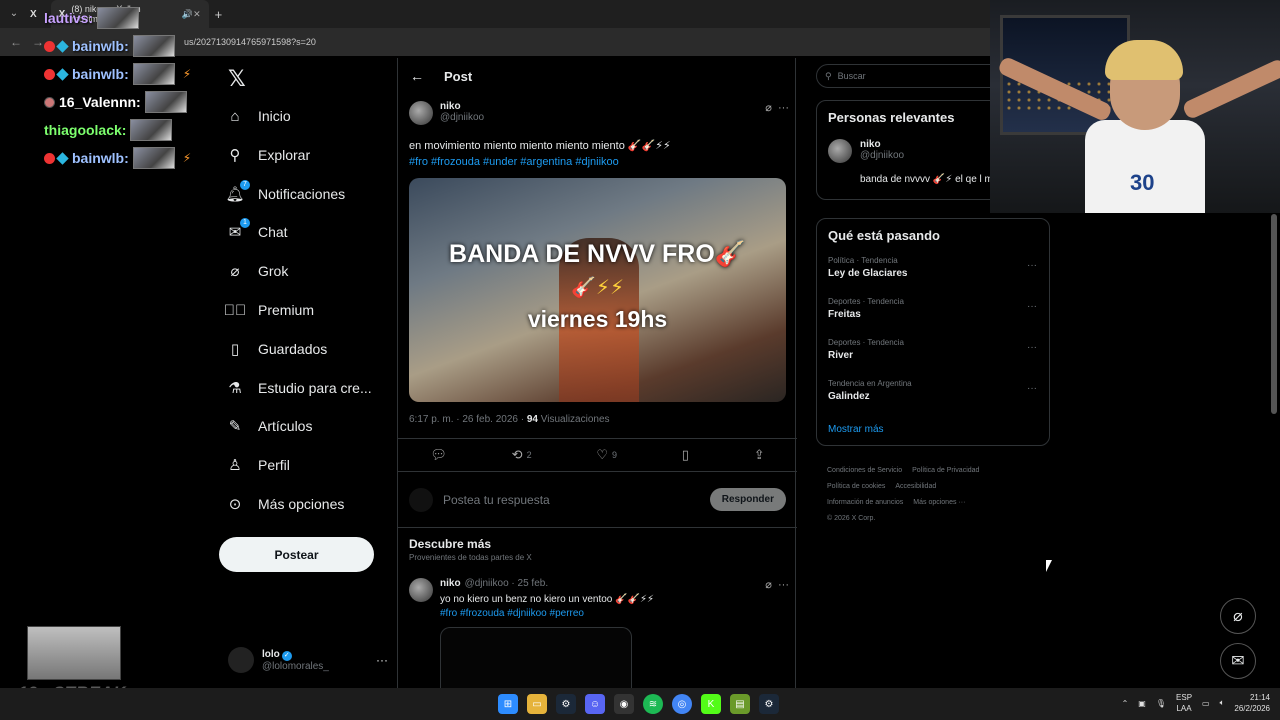 This screenshot has width=1280, height=720. Describe the element at coordinates (295, 655) in the screenshot. I see `account-name-row: lolo ✓` at that location.